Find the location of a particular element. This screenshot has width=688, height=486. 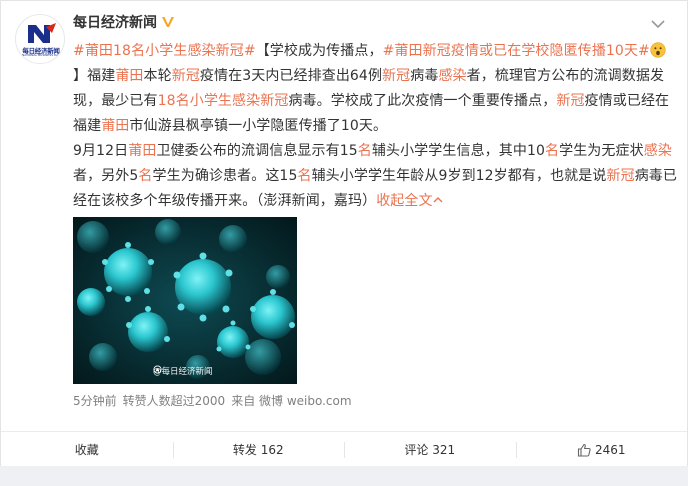

text-segment: 学生为无症状 is located at coordinates (601, 151).